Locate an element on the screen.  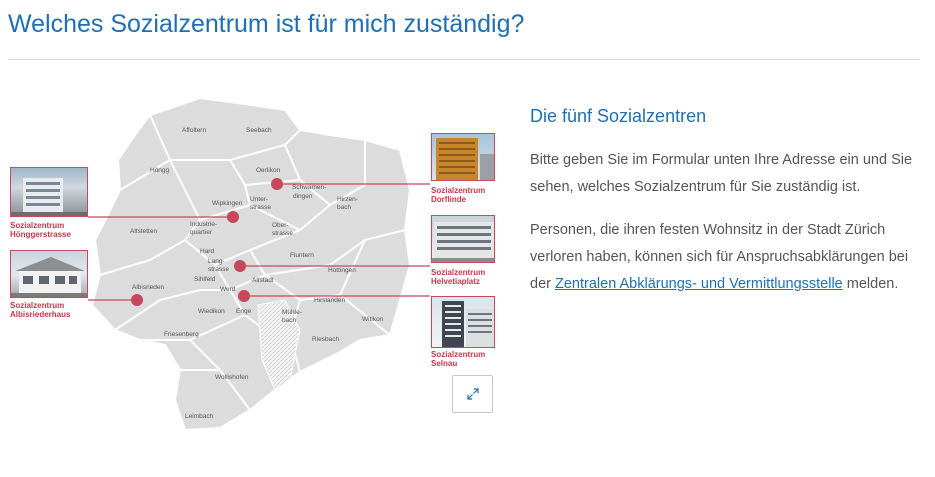
district-label: Industrie- is located at coordinates (203, 224).